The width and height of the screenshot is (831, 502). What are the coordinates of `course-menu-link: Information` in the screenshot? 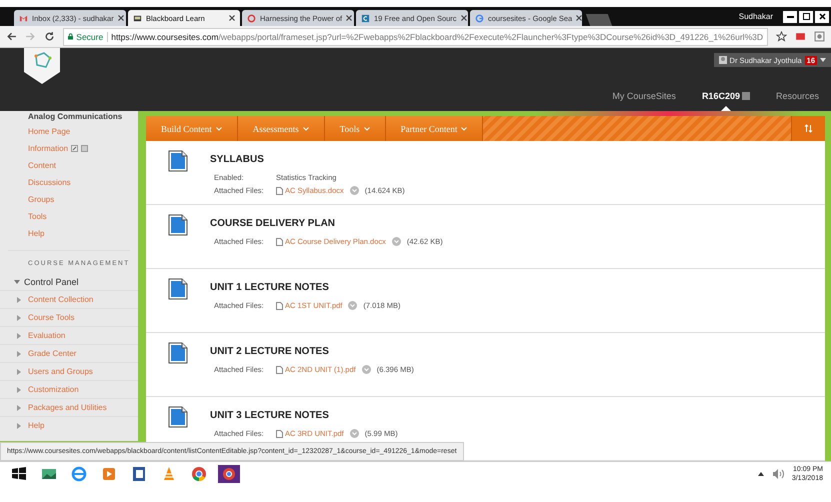 It's located at (48, 148).